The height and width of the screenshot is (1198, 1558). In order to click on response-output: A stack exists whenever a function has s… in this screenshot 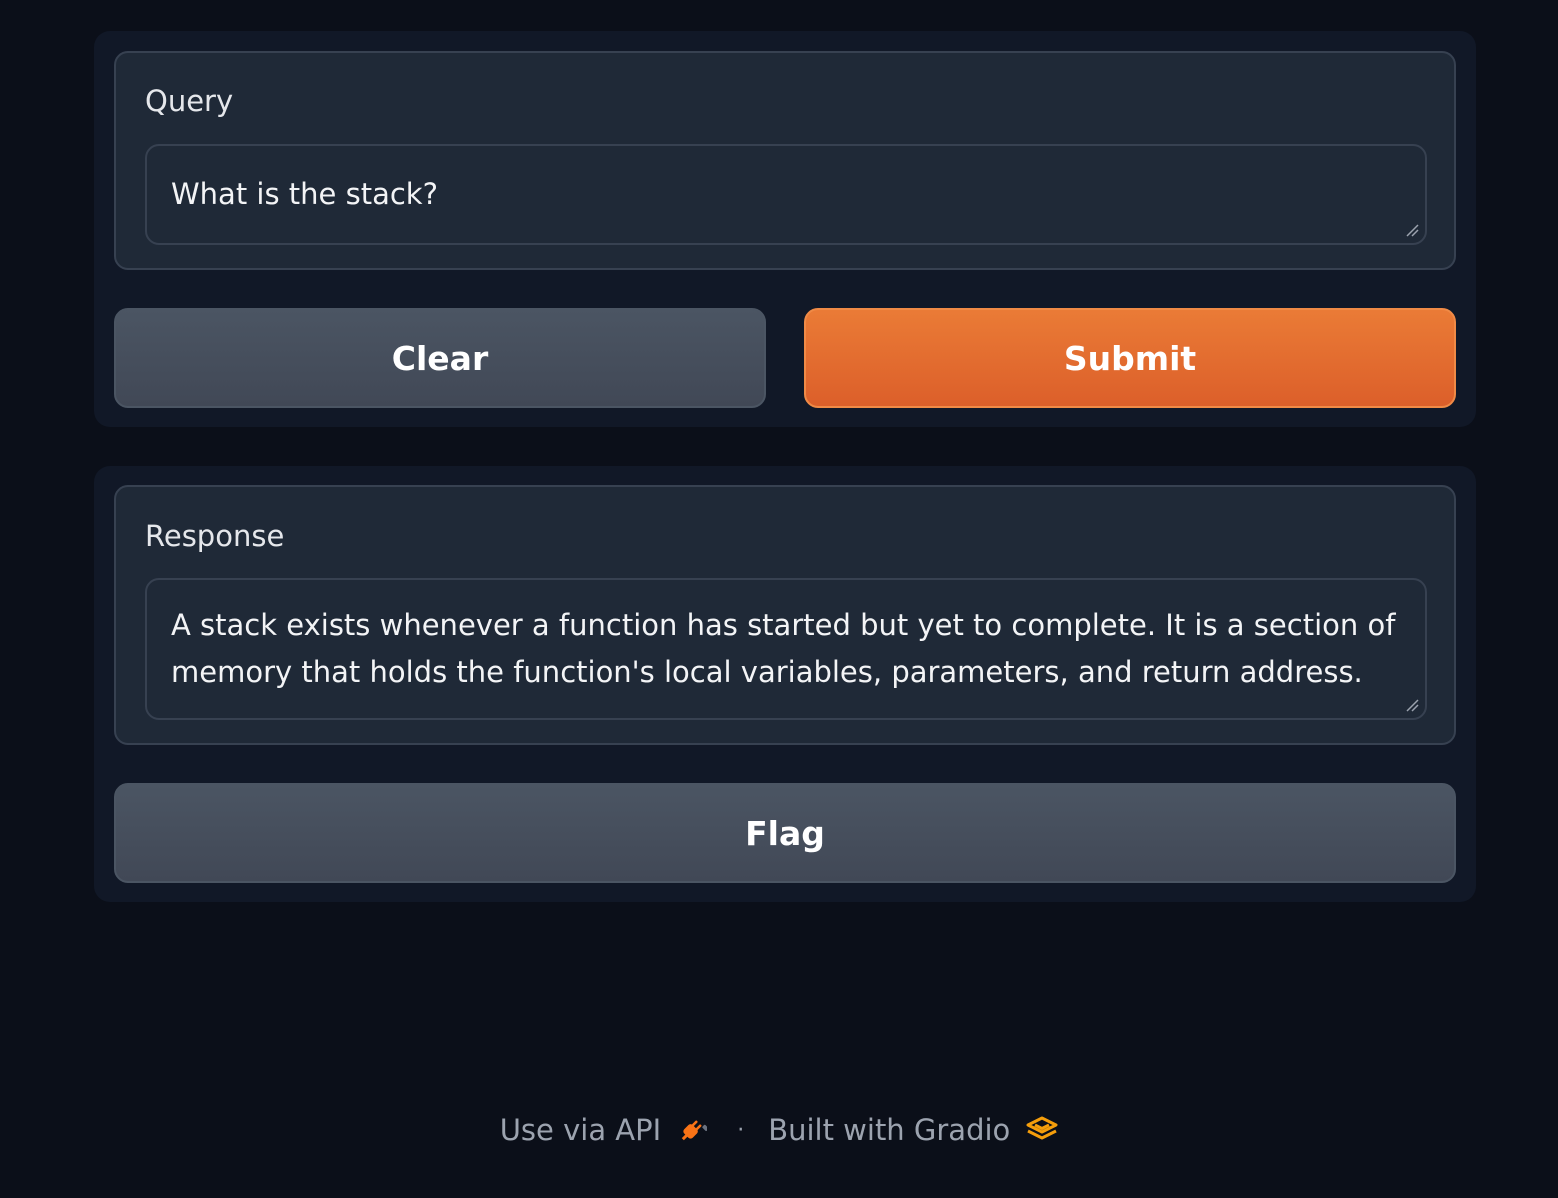, I will do `click(786, 649)`.